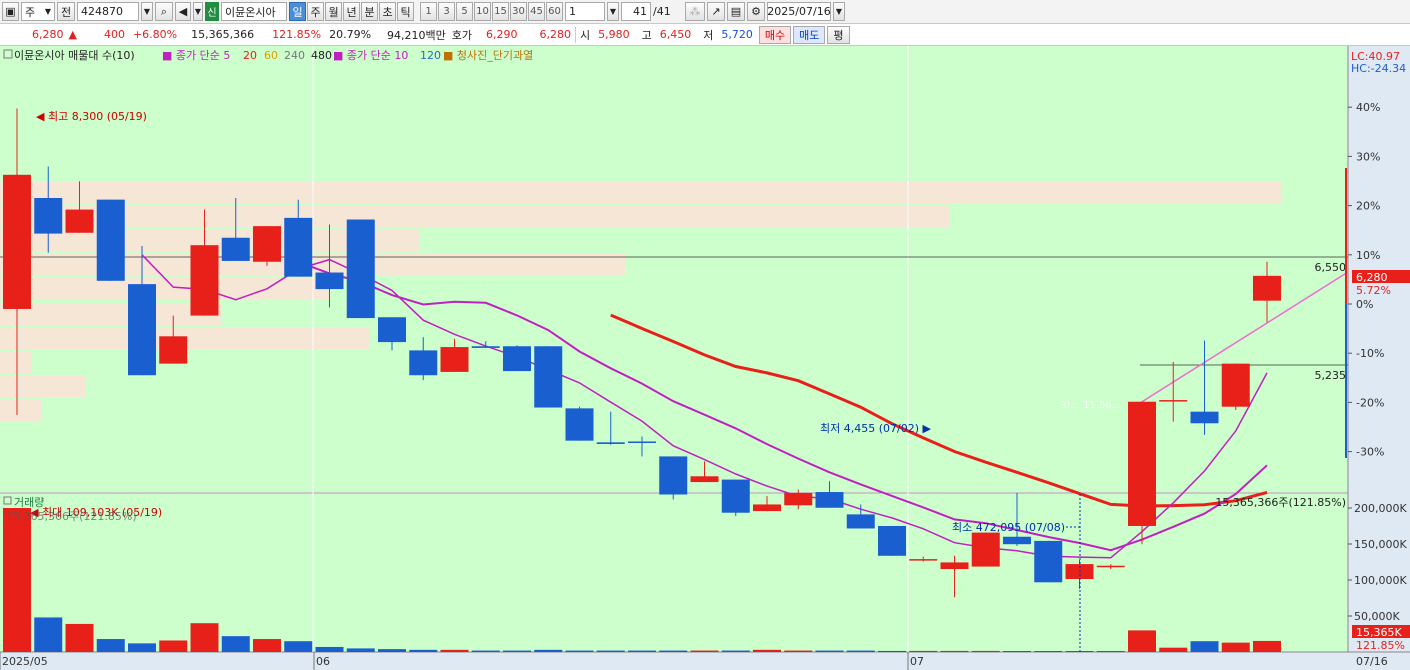 This screenshot has width=1410, height=670. I want to click on market-select: 주 ▼, so click(38, 11).